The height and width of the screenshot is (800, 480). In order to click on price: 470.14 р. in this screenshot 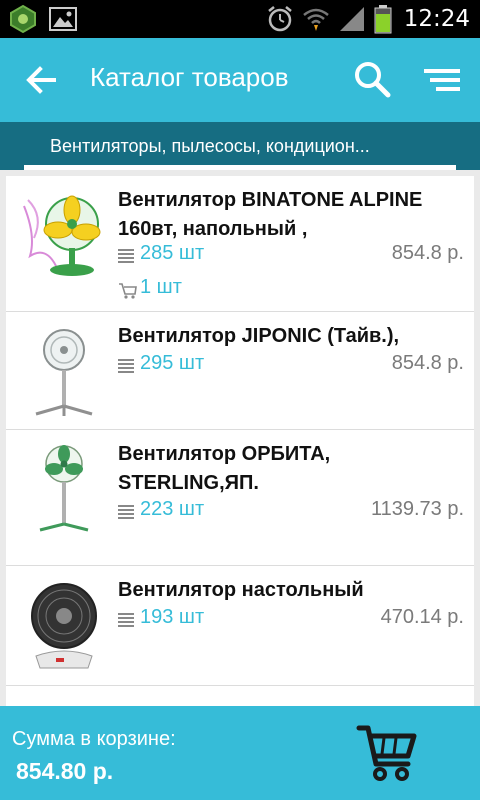, I will do `click(422, 617)`.